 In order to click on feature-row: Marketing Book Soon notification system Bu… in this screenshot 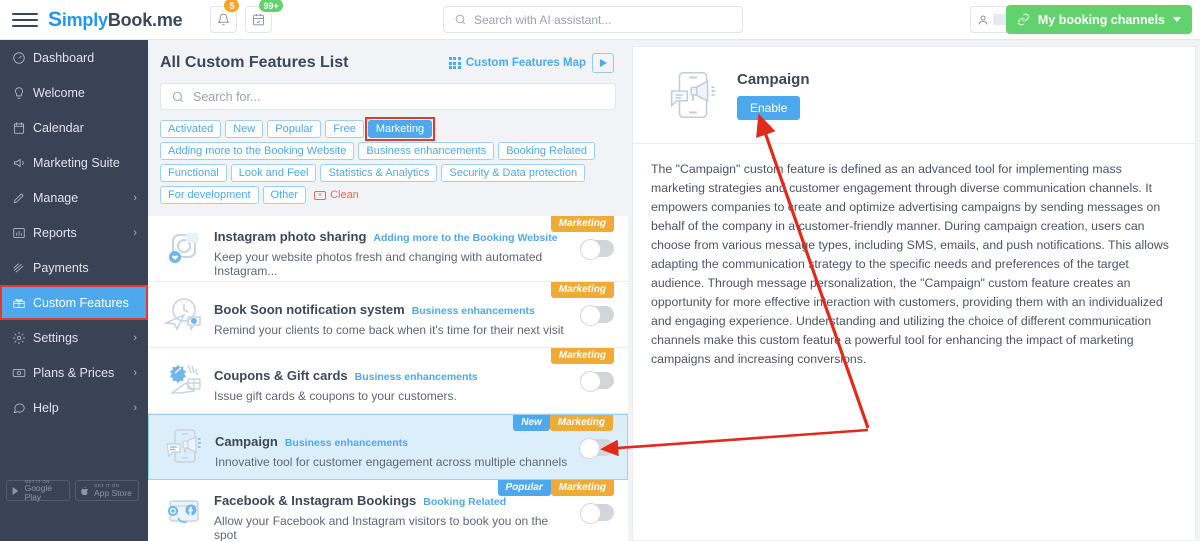, I will do `click(388, 315)`.